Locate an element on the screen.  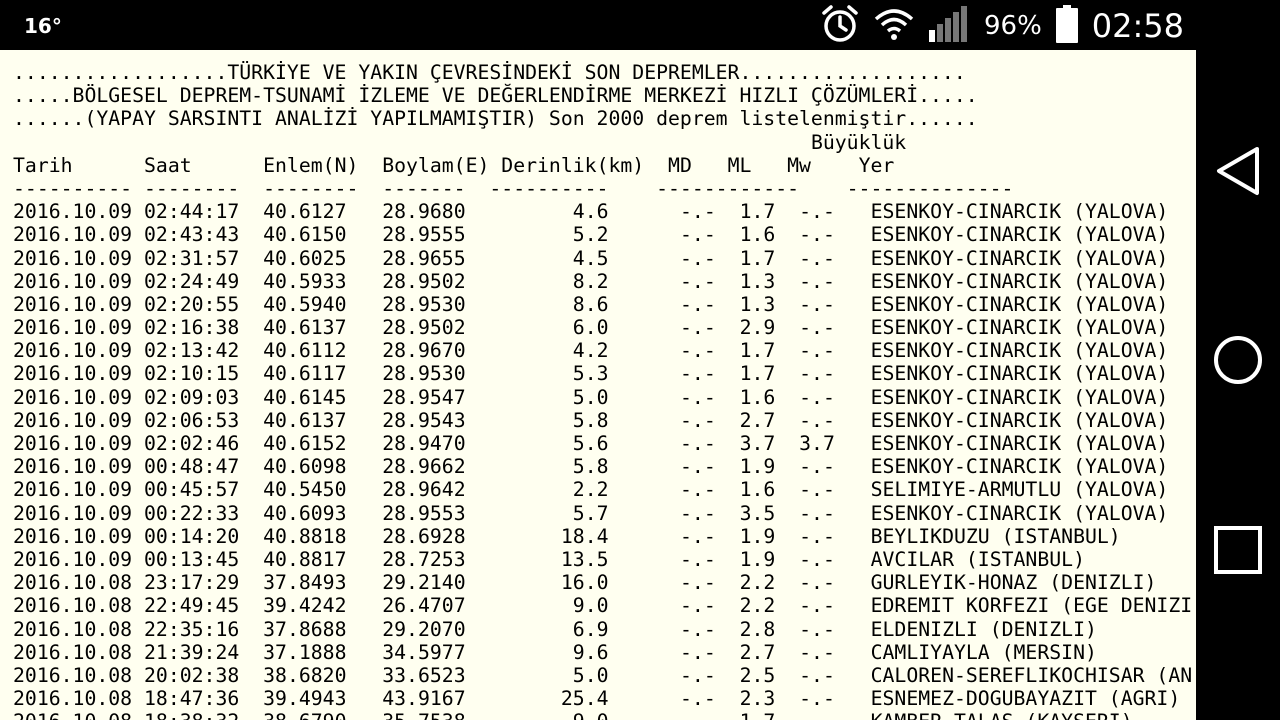
back-icon is located at coordinates (1238, 171).